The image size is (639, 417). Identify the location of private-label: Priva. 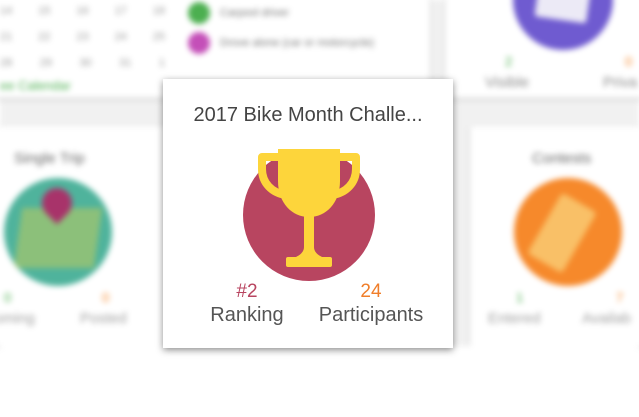
(620, 82).